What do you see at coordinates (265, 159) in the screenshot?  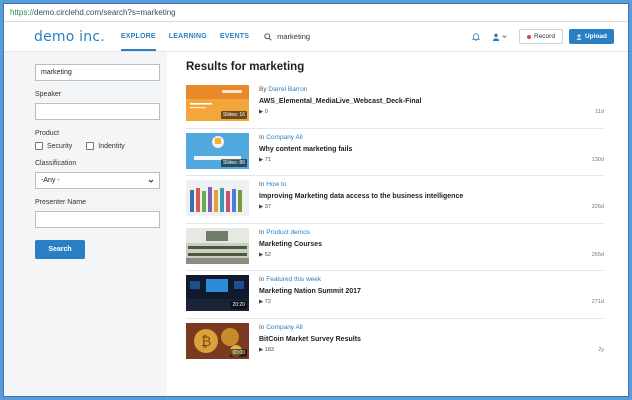 I see `view-count: ▶ 71` at bounding box center [265, 159].